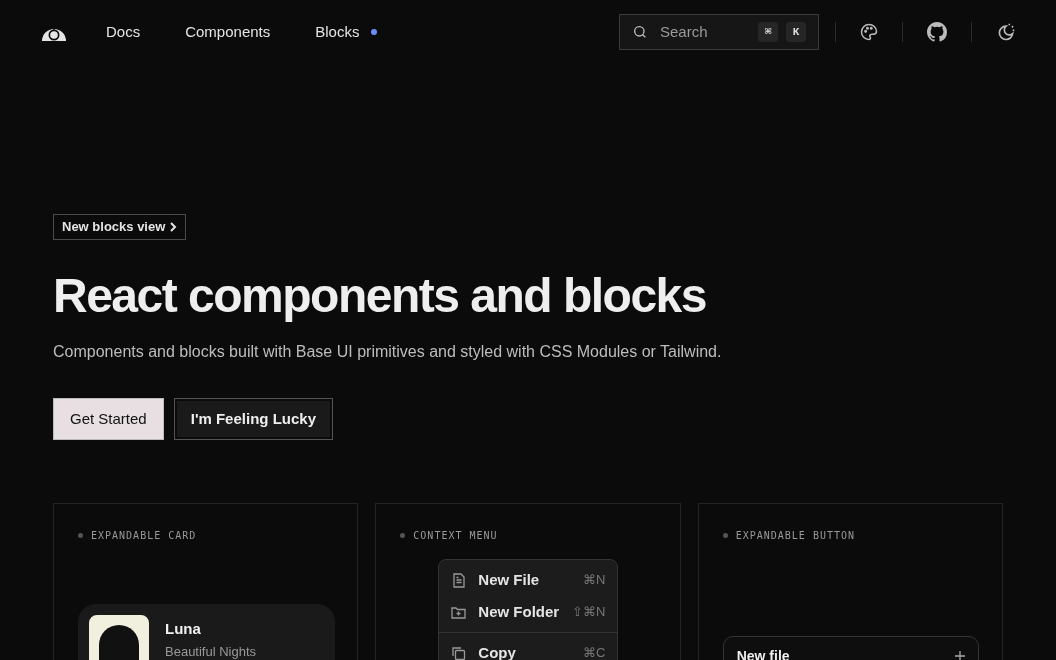 This screenshot has height=660, width=1056. Describe the element at coordinates (173, 227) in the screenshot. I see `chevron-right-icon` at that location.